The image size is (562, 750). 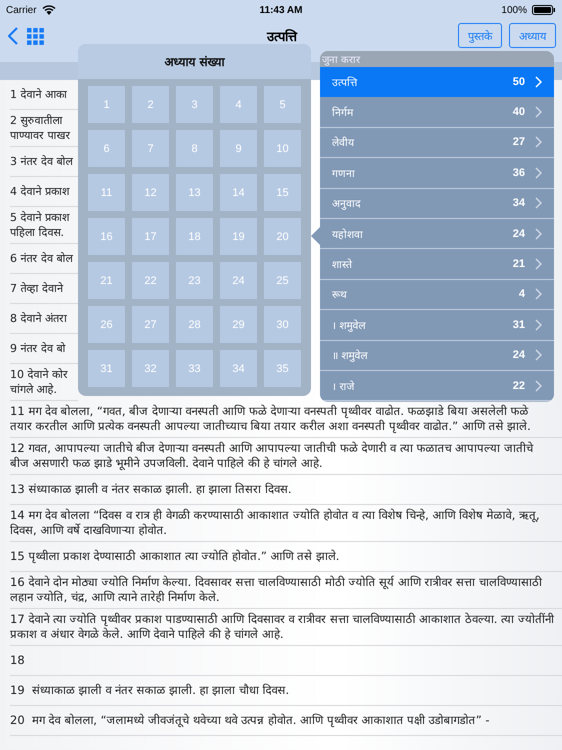 I want to click on book-item: उत्पत्ति 50, so click(x=437, y=82).